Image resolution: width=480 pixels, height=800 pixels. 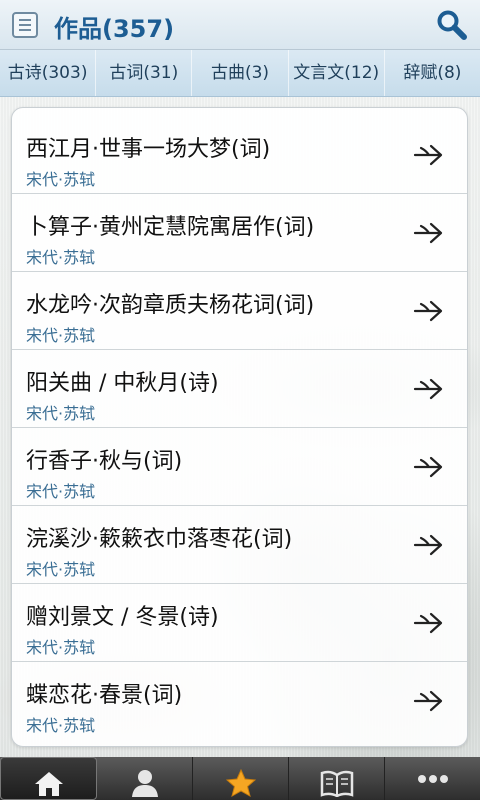 I want to click on list-item: 西江月·世事一场大梦(词) 宋代·苏轼, so click(x=239, y=155).